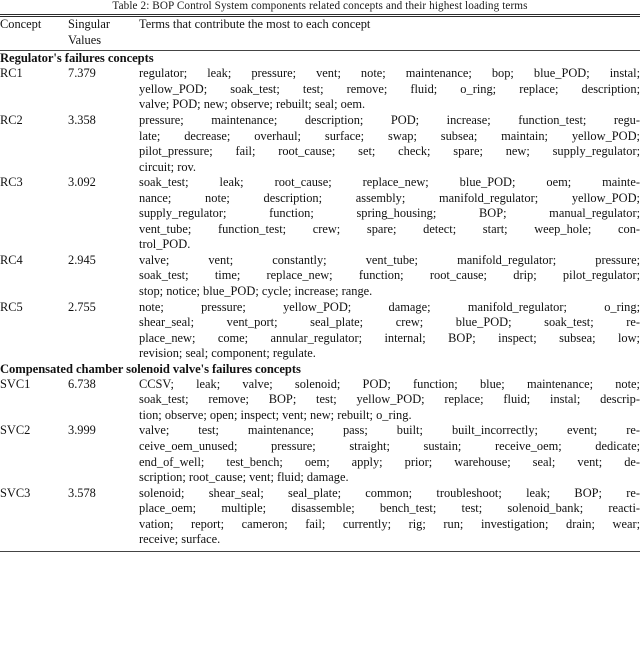  I want to click on concept-label: RC3, so click(11, 182).